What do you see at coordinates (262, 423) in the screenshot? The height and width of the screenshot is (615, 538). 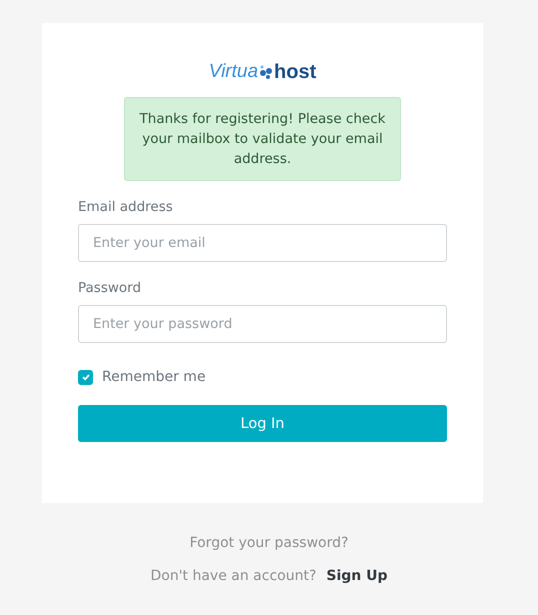 I see `login-button: Log In` at bounding box center [262, 423].